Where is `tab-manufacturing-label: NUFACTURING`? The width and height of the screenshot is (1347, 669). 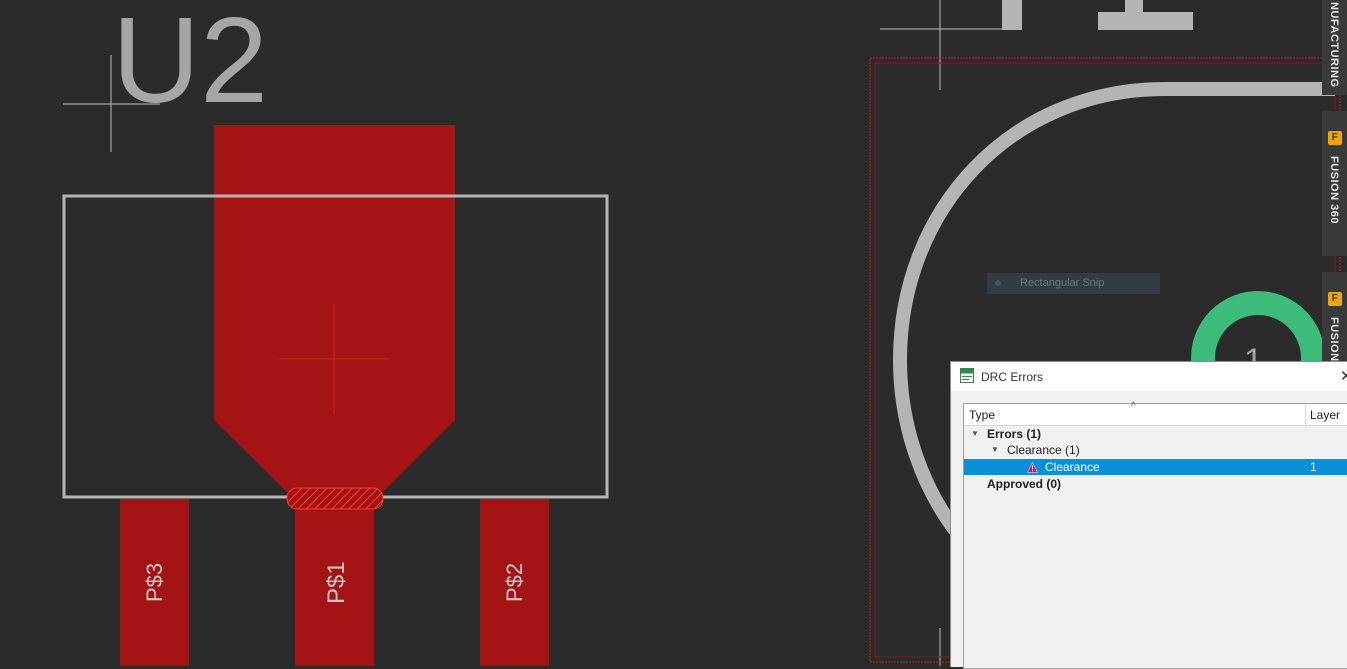
tab-manufacturing-label: NUFACTURING is located at coordinates (1334, 45).